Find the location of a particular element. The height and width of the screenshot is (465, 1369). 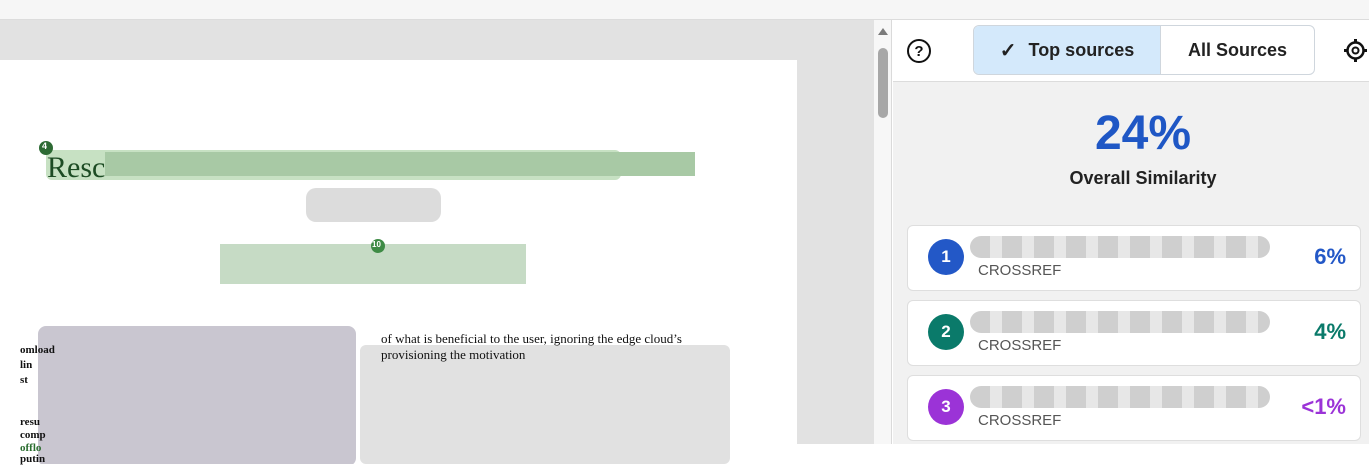

source-number-badge: 2 is located at coordinates (946, 332).